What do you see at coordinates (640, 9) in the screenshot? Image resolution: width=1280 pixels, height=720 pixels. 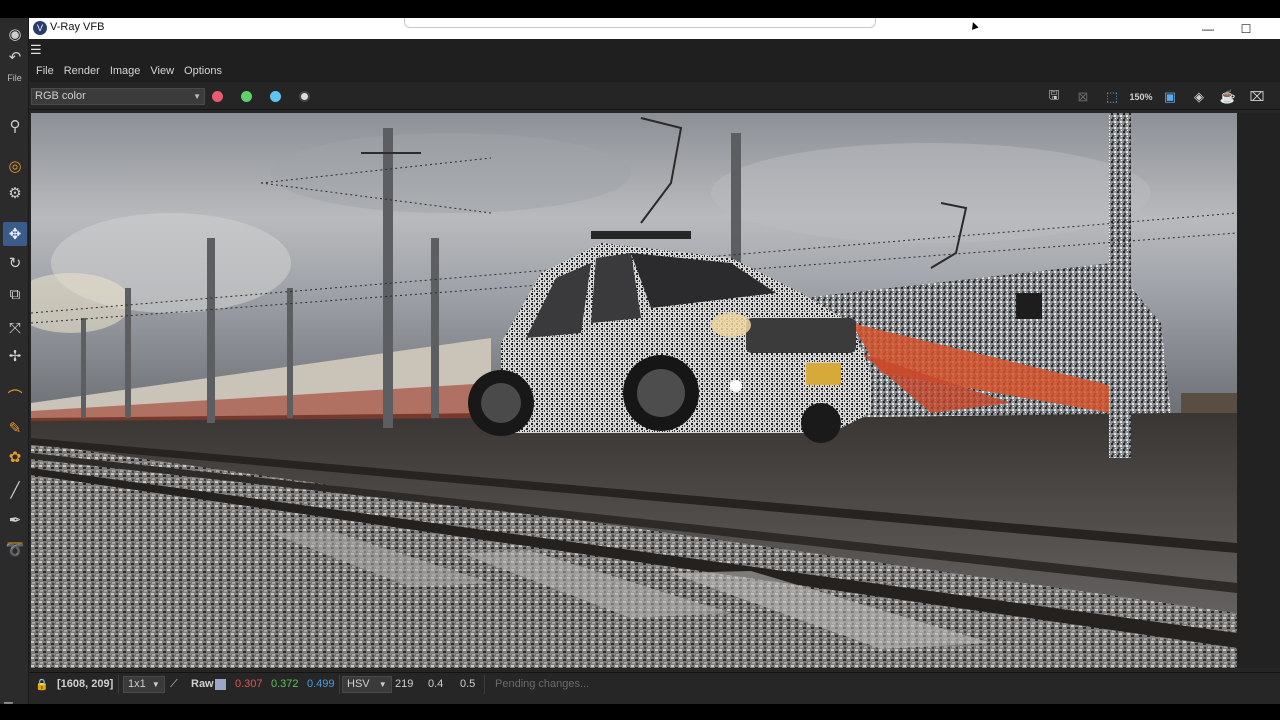 I see `top-bar` at bounding box center [640, 9].